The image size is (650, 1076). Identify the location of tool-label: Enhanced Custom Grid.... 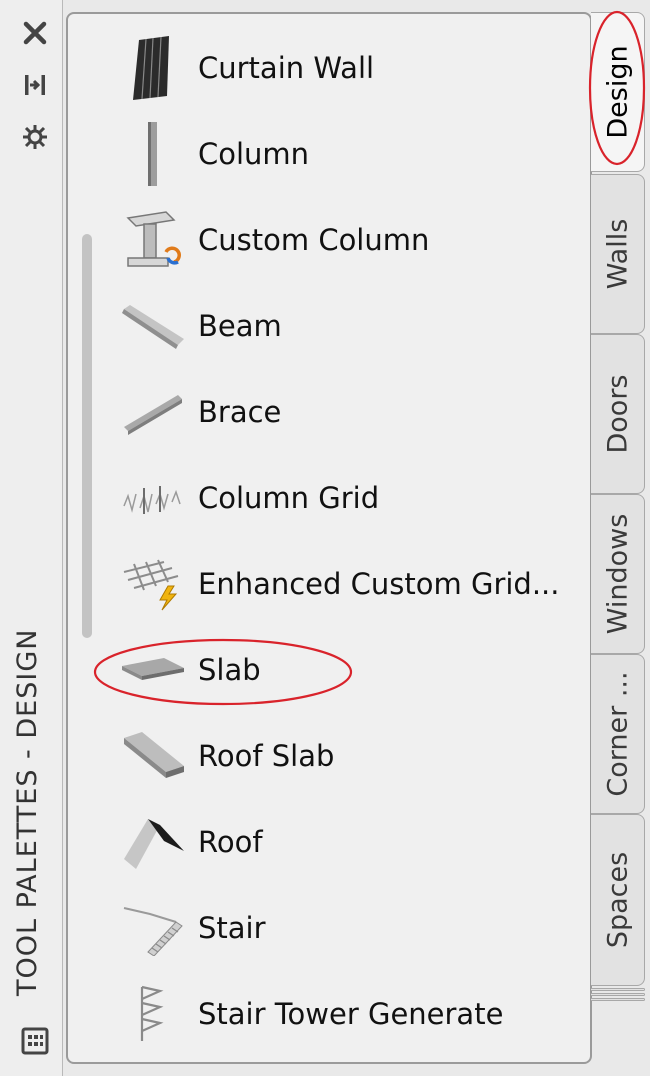
(379, 584).